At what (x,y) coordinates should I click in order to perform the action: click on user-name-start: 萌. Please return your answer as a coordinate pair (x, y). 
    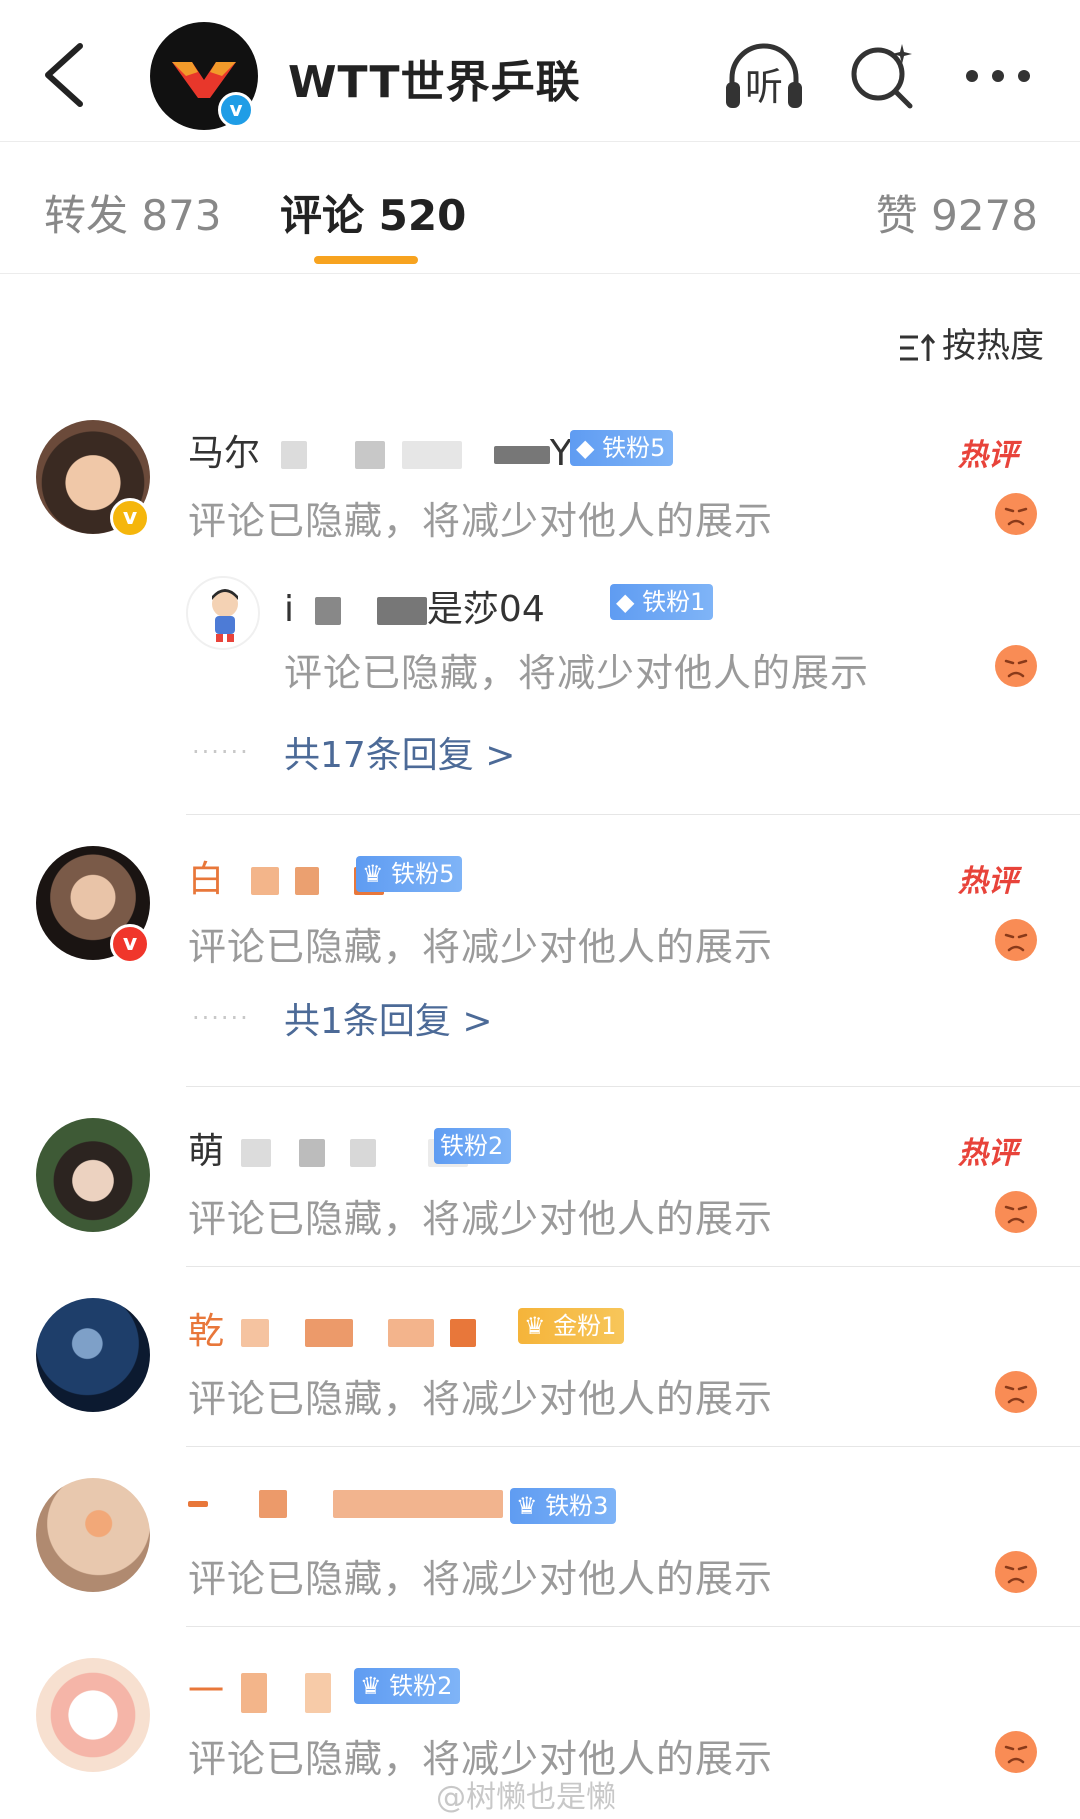
    Looking at the image, I should click on (206, 1151).